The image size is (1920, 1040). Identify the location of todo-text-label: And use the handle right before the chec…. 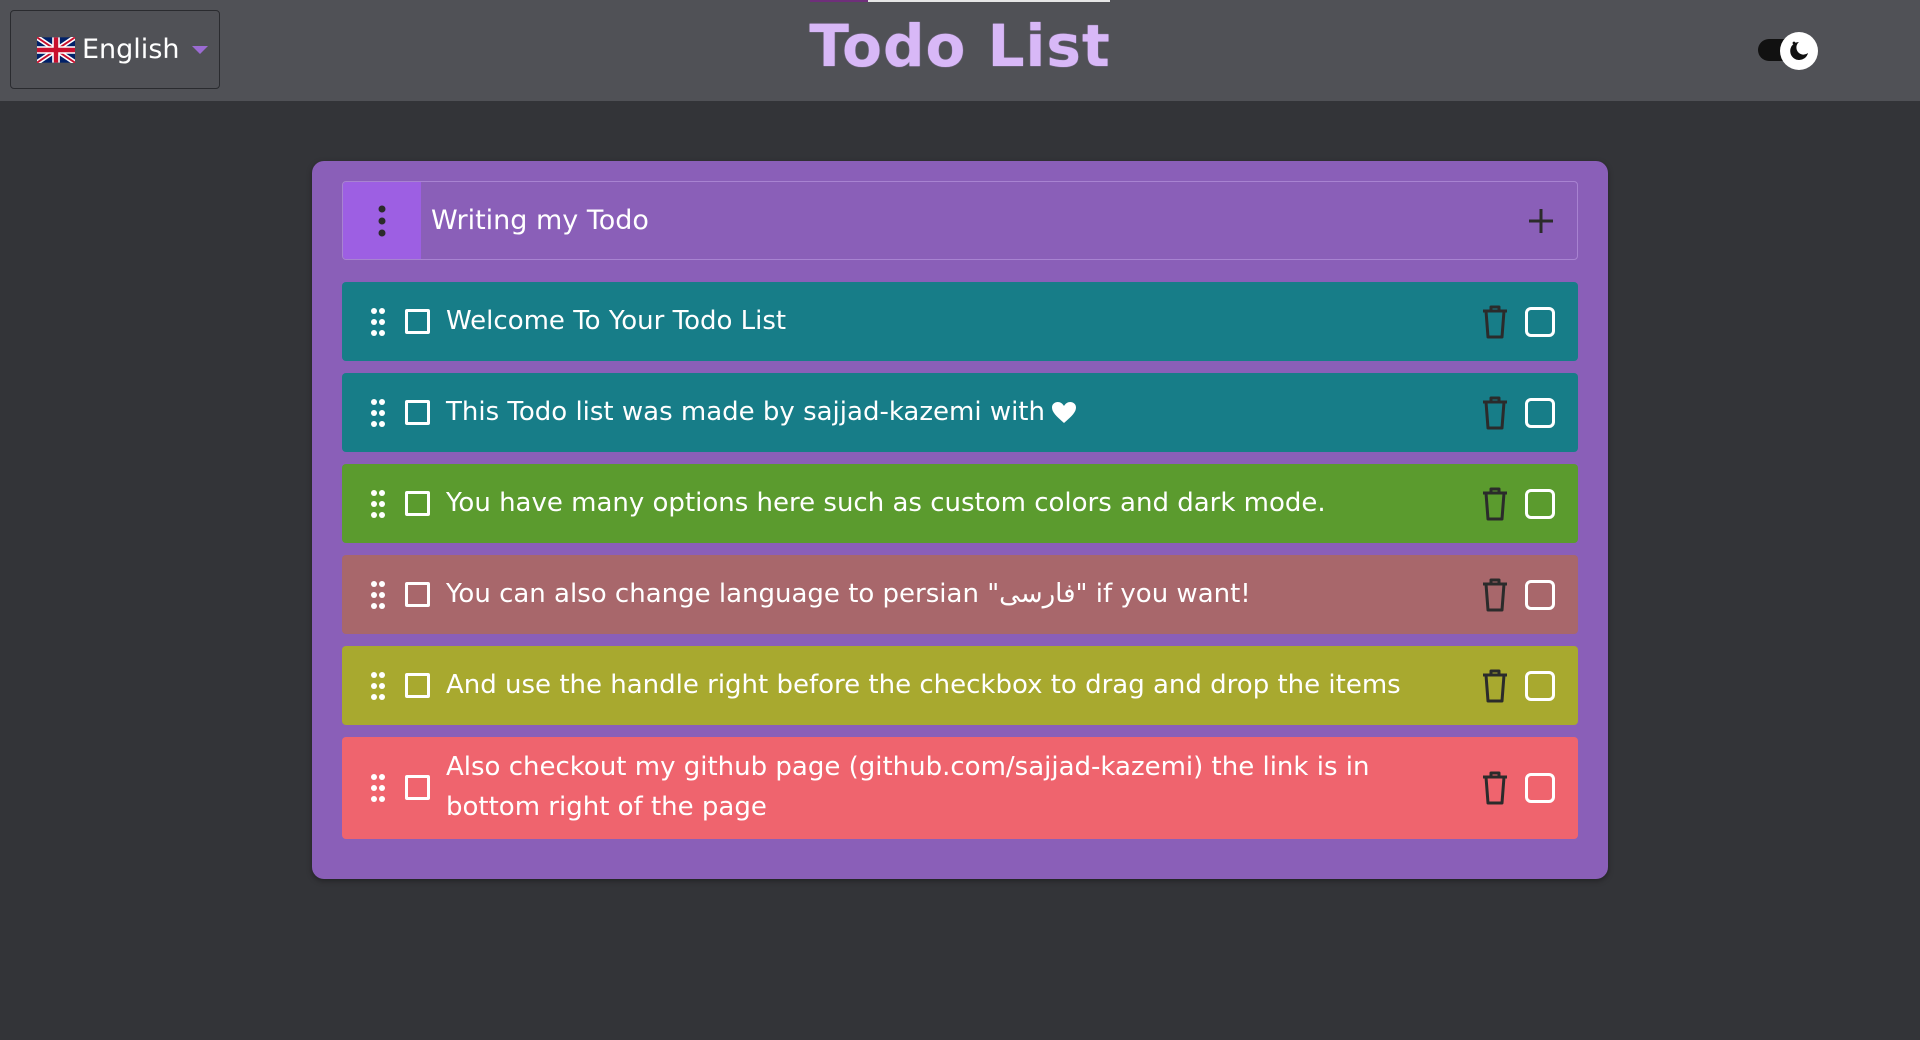
(923, 685).